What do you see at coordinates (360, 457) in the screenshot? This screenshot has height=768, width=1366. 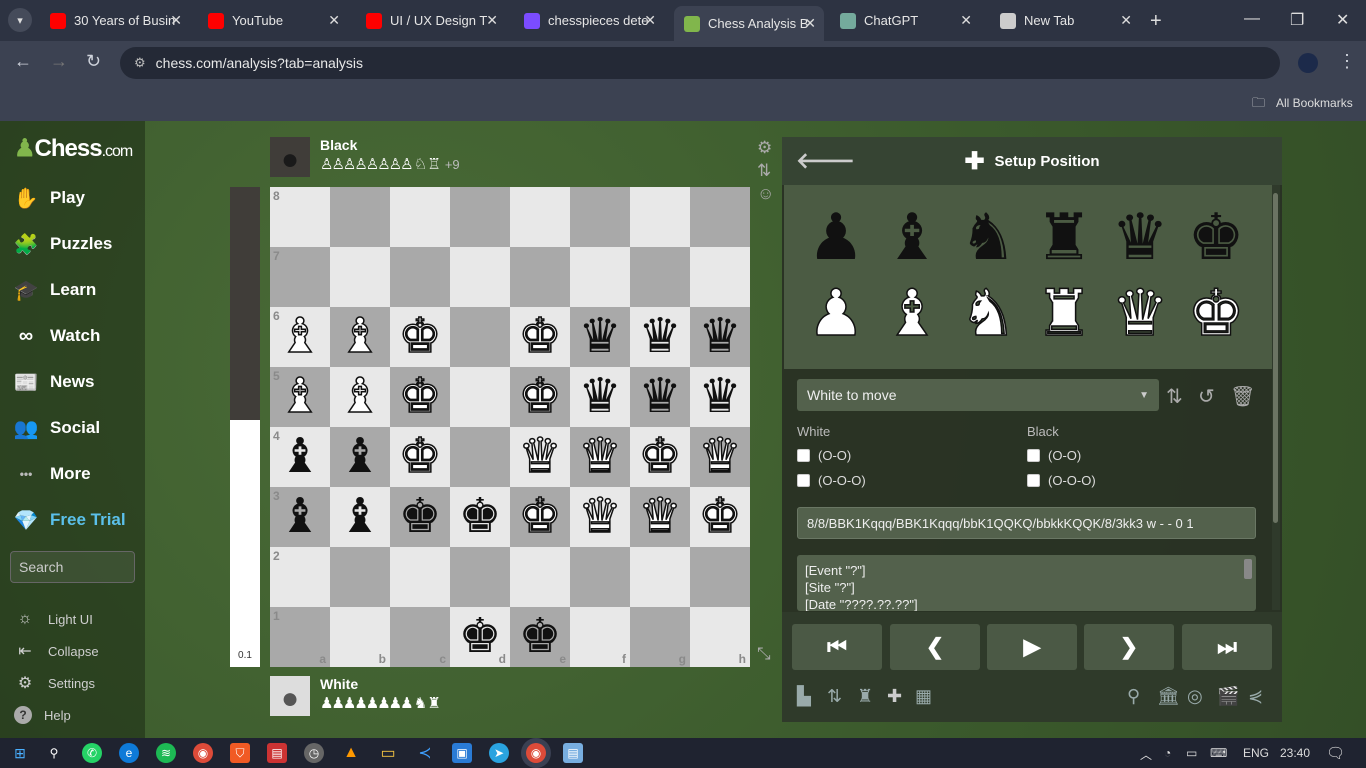 I see `square-b4: ♝` at bounding box center [360, 457].